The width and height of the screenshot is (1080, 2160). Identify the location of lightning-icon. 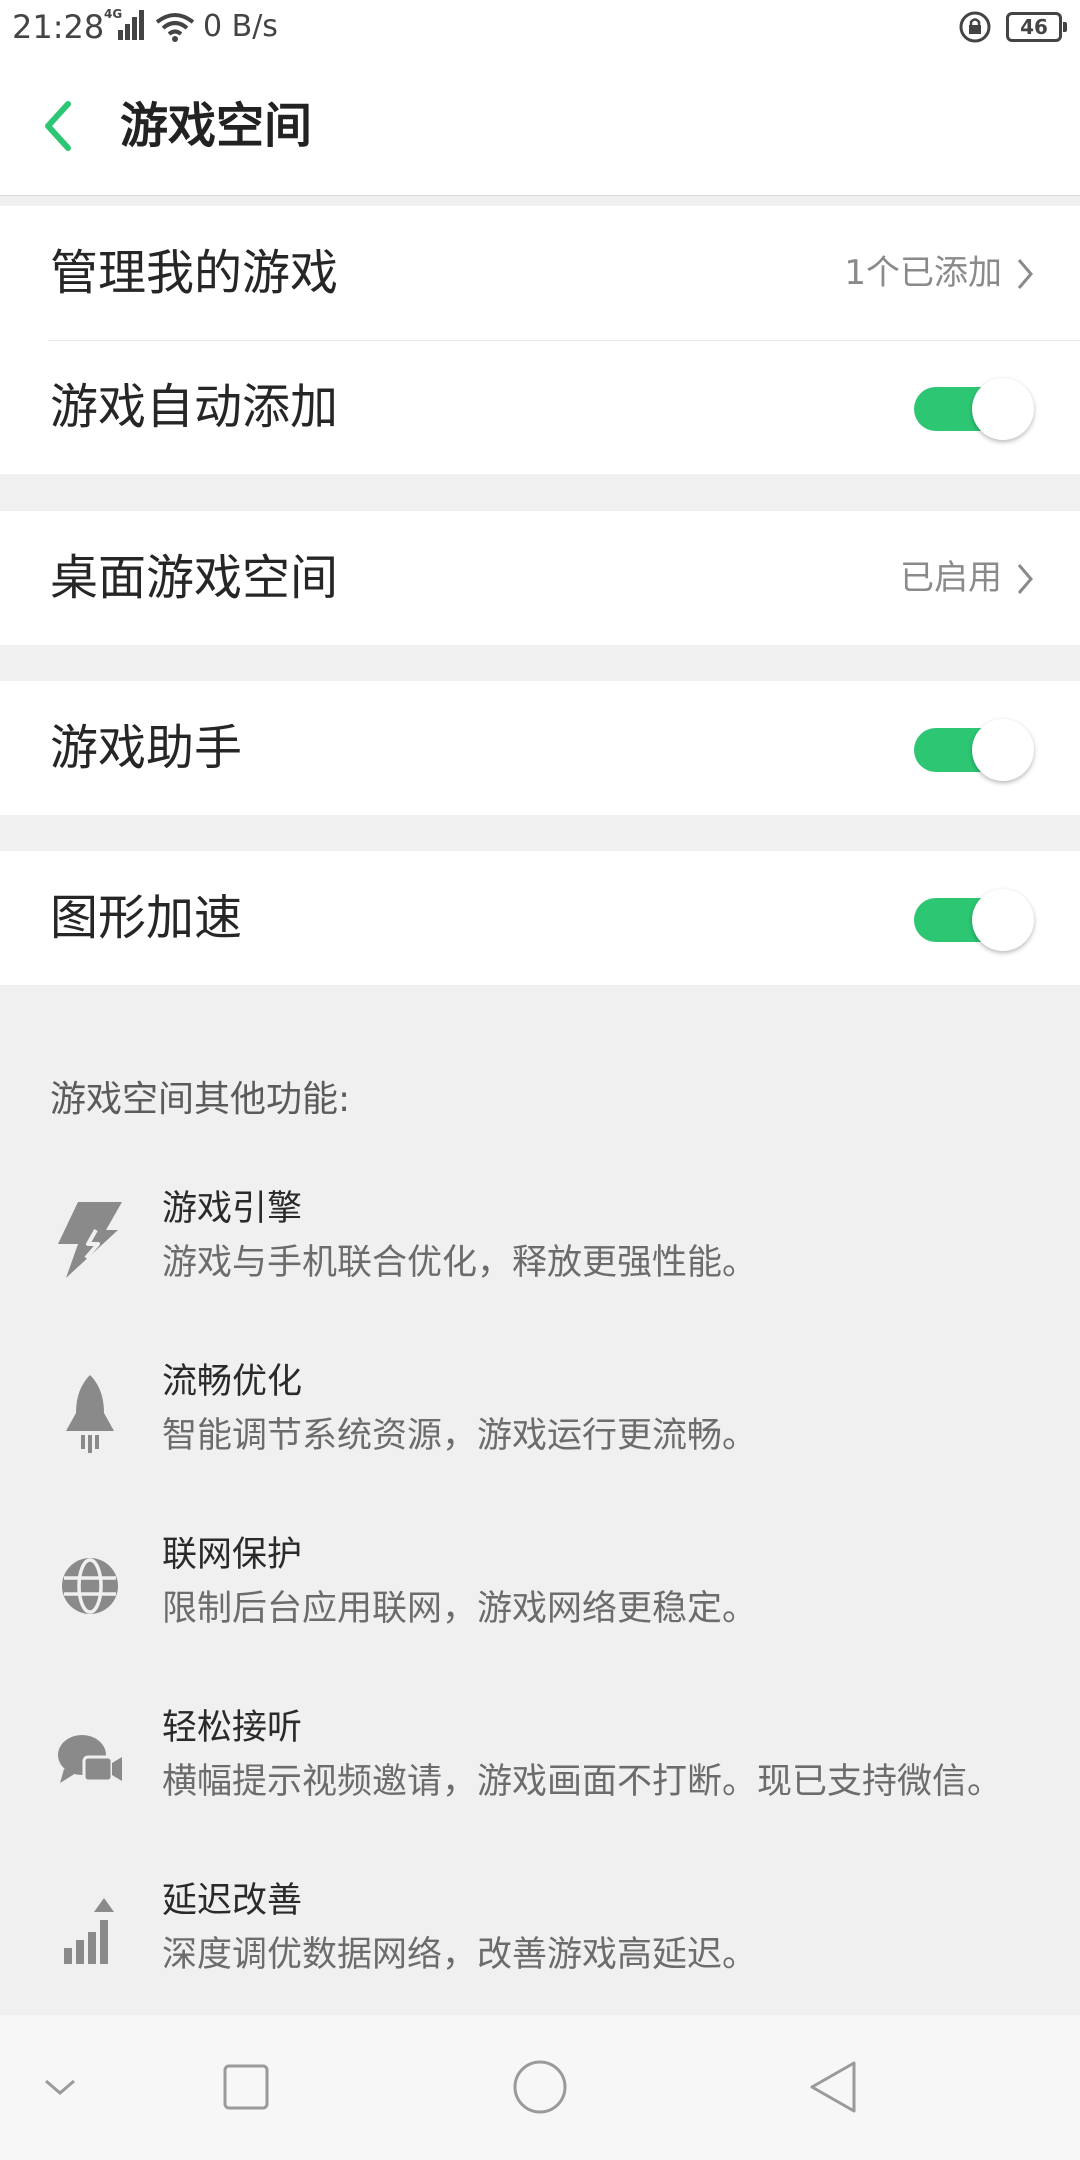
(90, 1240).